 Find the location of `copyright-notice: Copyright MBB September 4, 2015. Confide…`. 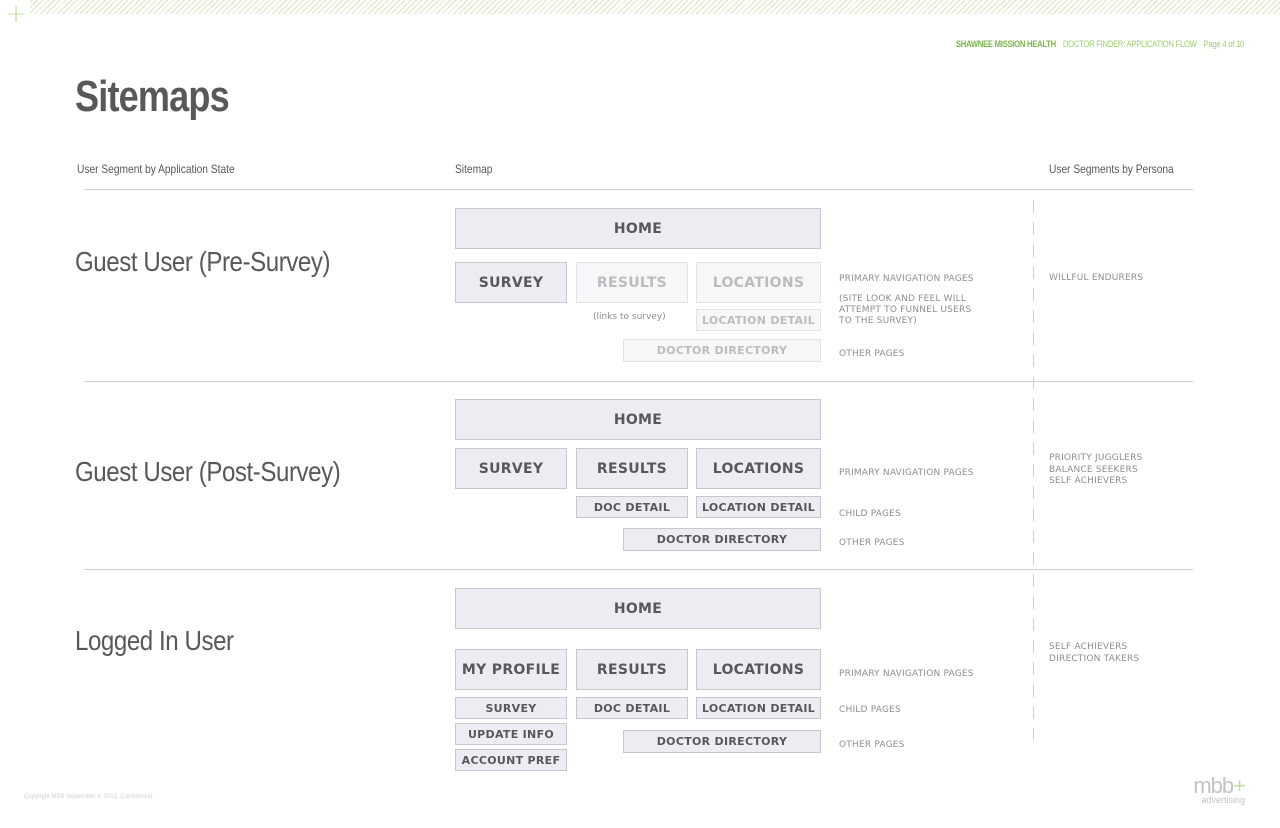

copyright-notice: Copyright MBB September 4, 2015. Confide… is located at coordinates (89, 797).